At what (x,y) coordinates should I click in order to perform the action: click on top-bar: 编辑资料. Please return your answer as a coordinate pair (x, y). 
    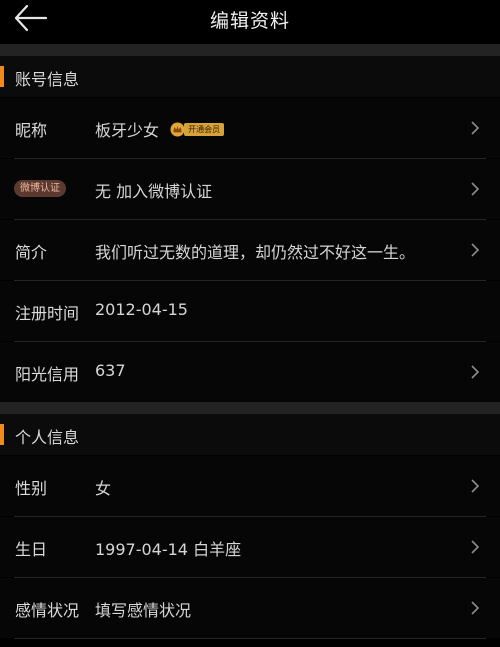
    Looking at the image, I should click on (250, 22).